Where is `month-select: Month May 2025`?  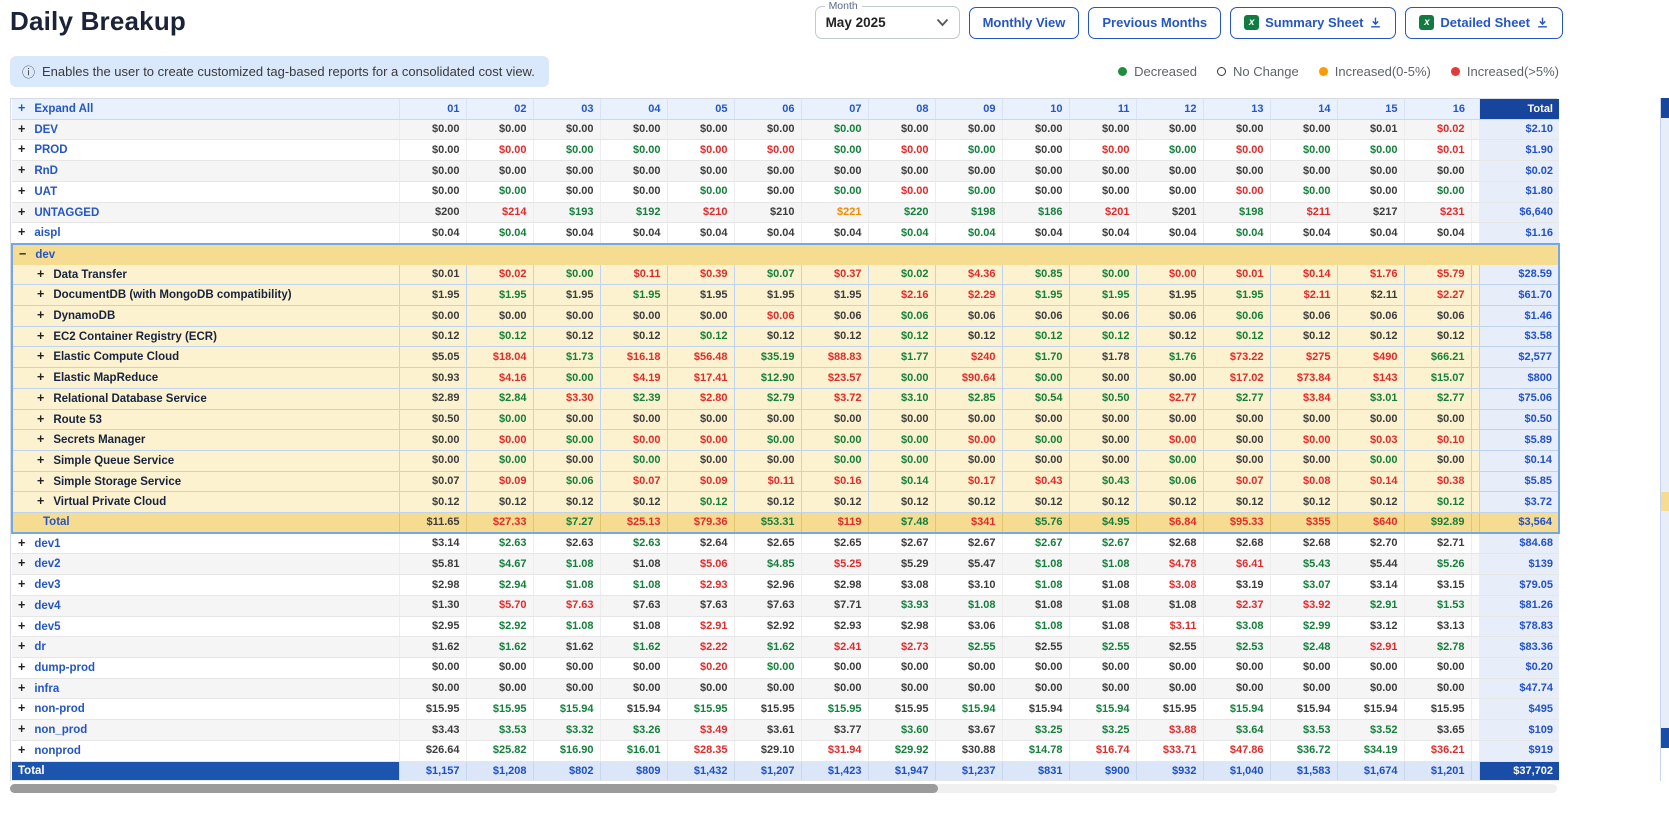
month-select: Month May 2025 is located at coordinates (887, 19).